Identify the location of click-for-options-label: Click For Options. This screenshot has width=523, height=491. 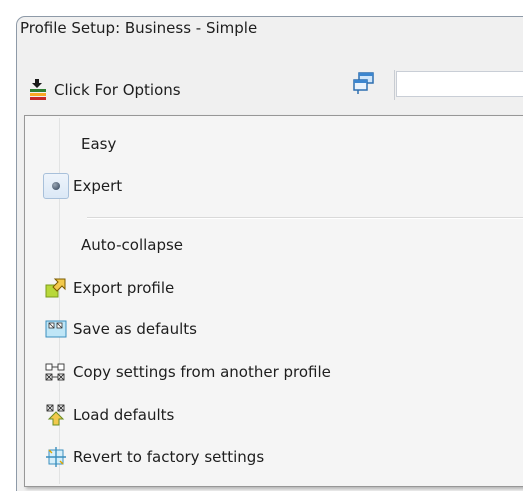
(117, 90).